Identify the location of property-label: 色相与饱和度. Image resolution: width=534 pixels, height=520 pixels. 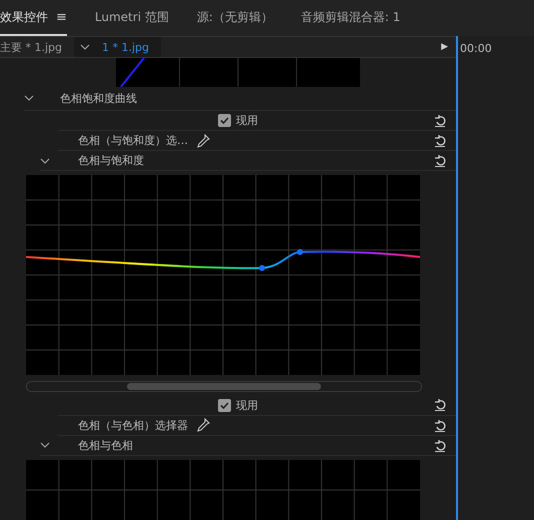
(111, 160).